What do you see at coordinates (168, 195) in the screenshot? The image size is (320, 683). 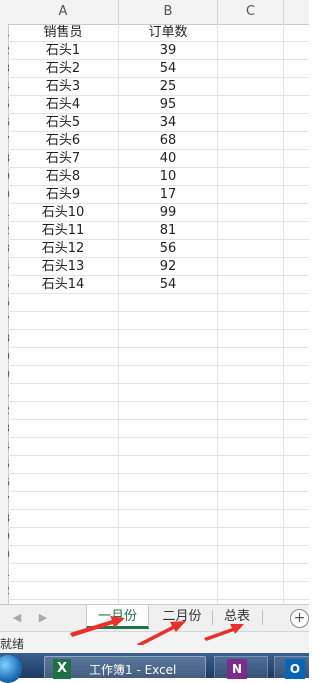 I see `cell-b: 17` at bounding box center [168, 195].